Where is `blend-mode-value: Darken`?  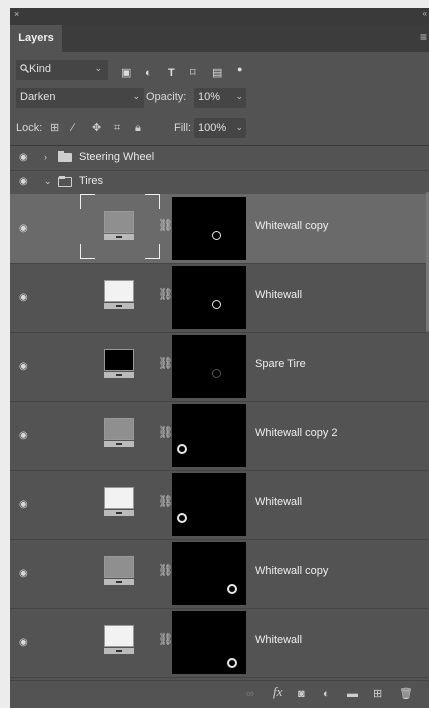
blend-mode-value: Darken is located at coordinates (38, 97).